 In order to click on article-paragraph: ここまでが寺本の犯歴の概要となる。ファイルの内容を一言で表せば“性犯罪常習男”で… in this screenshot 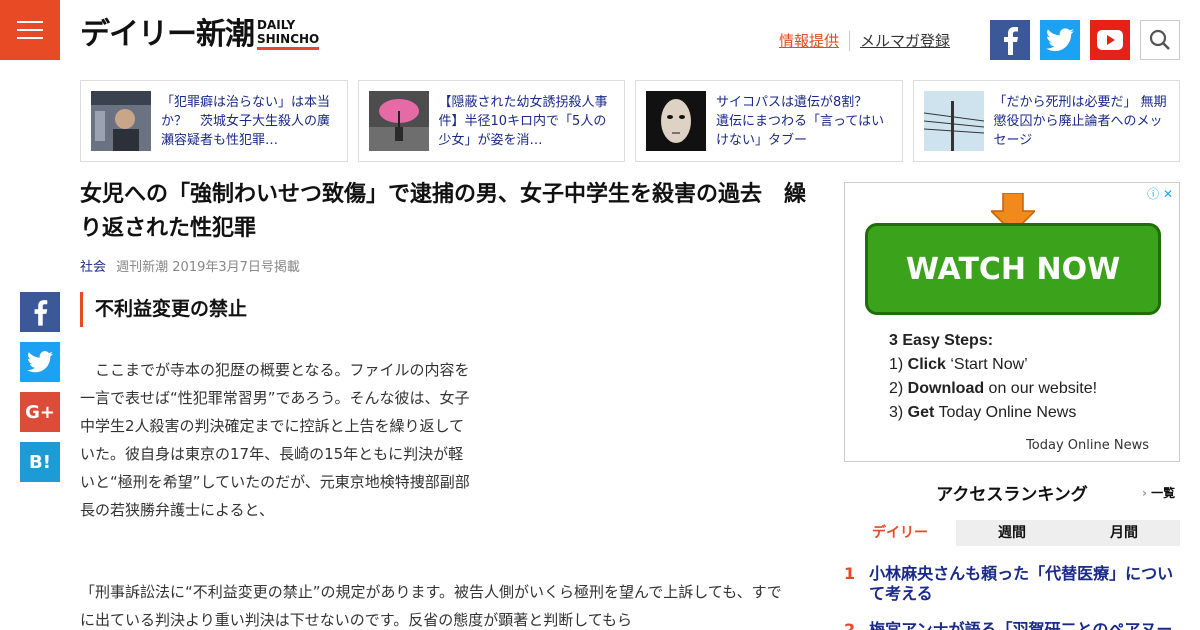, I will do `click(275, 440)`.